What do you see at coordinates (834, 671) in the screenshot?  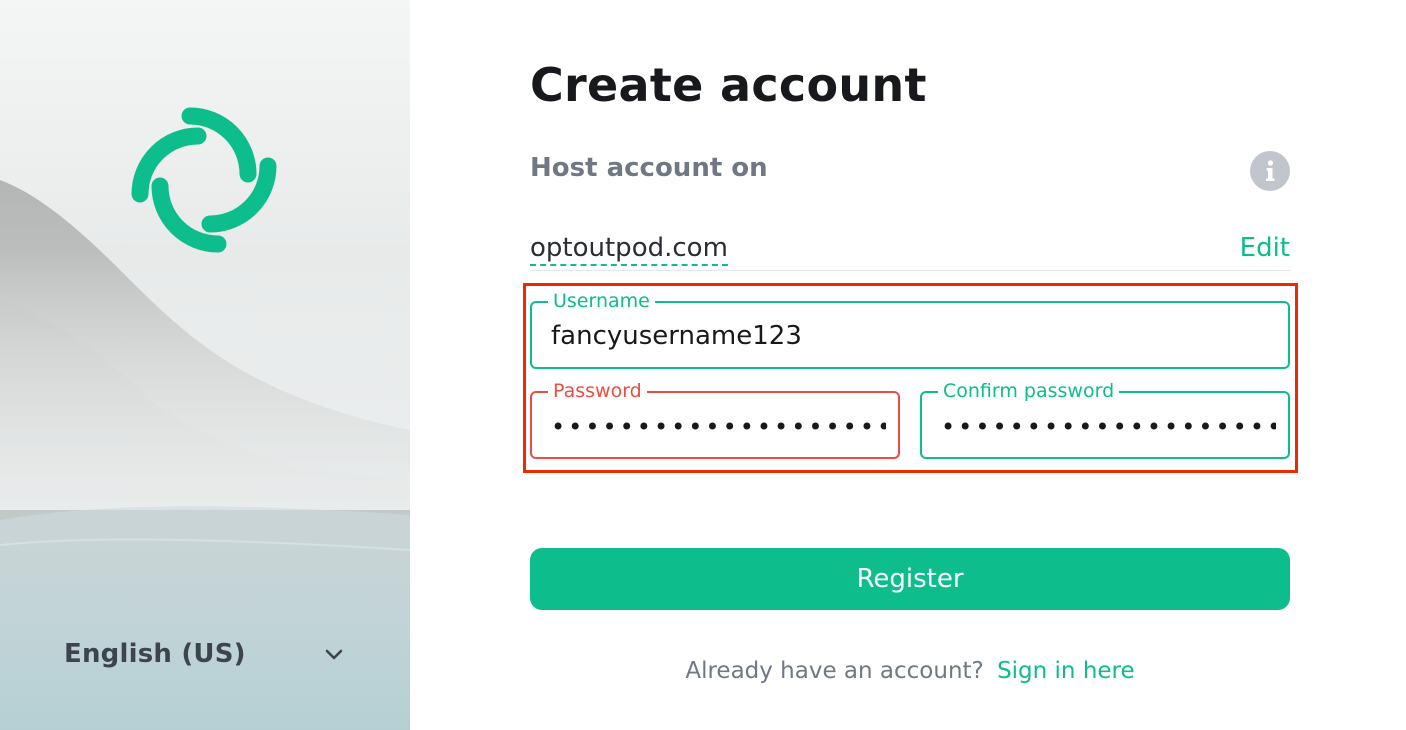 I see `signin-prompt: Already have an account?` at bounding box center [834, 671].